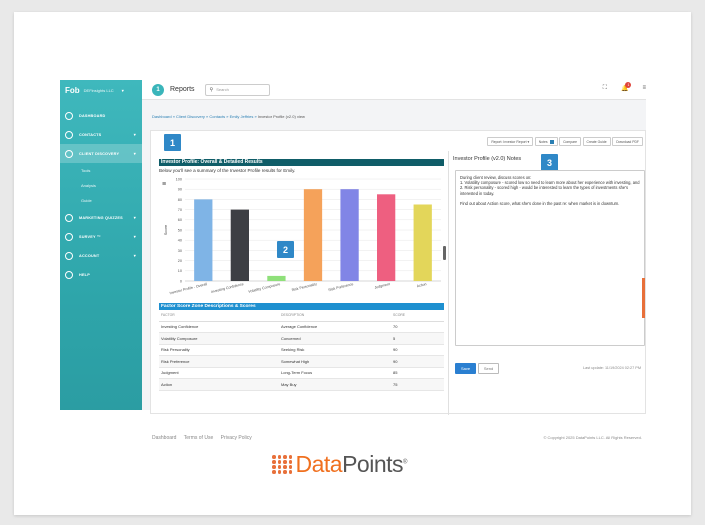  Describe the element at coordinates (190, 116) in the screenshot. I see `breadcrumb-client-discovery: Client Discovery` at that location.